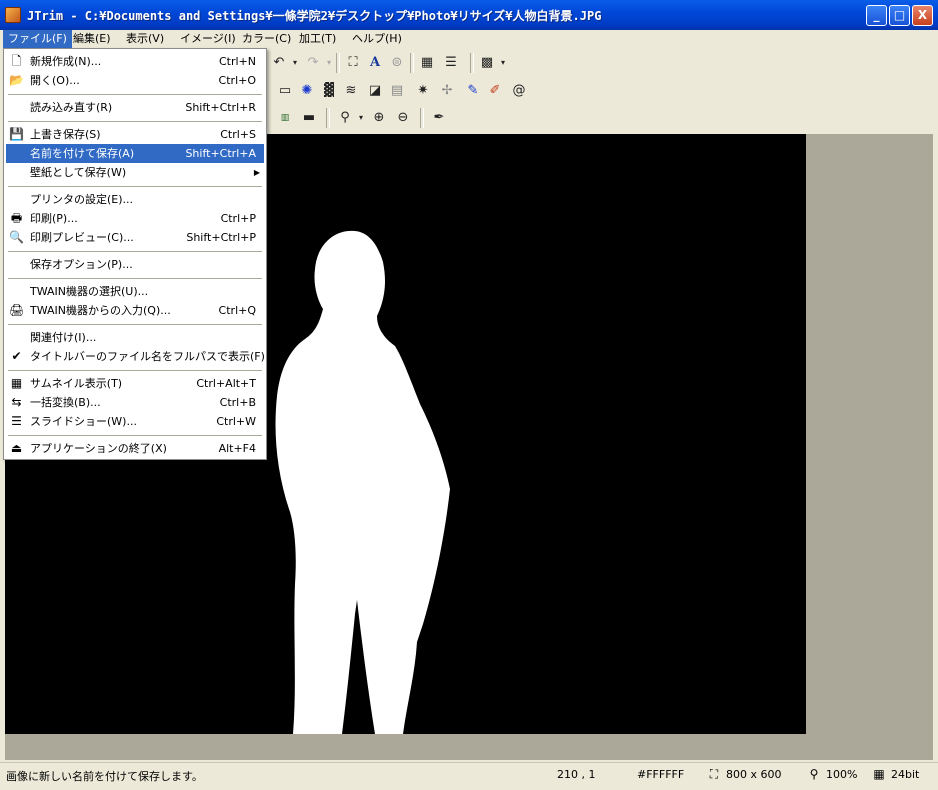  Describe the element at coordinates (16, 356) in the screenshot. I see `checkmark-icon: ✔` at that location.